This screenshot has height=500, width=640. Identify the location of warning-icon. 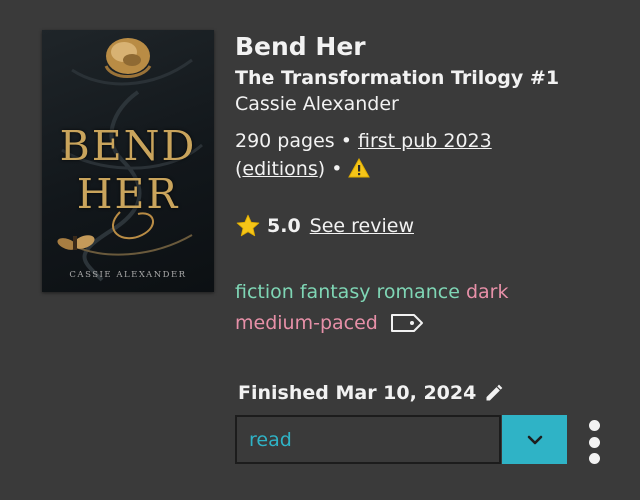
(359, 168).